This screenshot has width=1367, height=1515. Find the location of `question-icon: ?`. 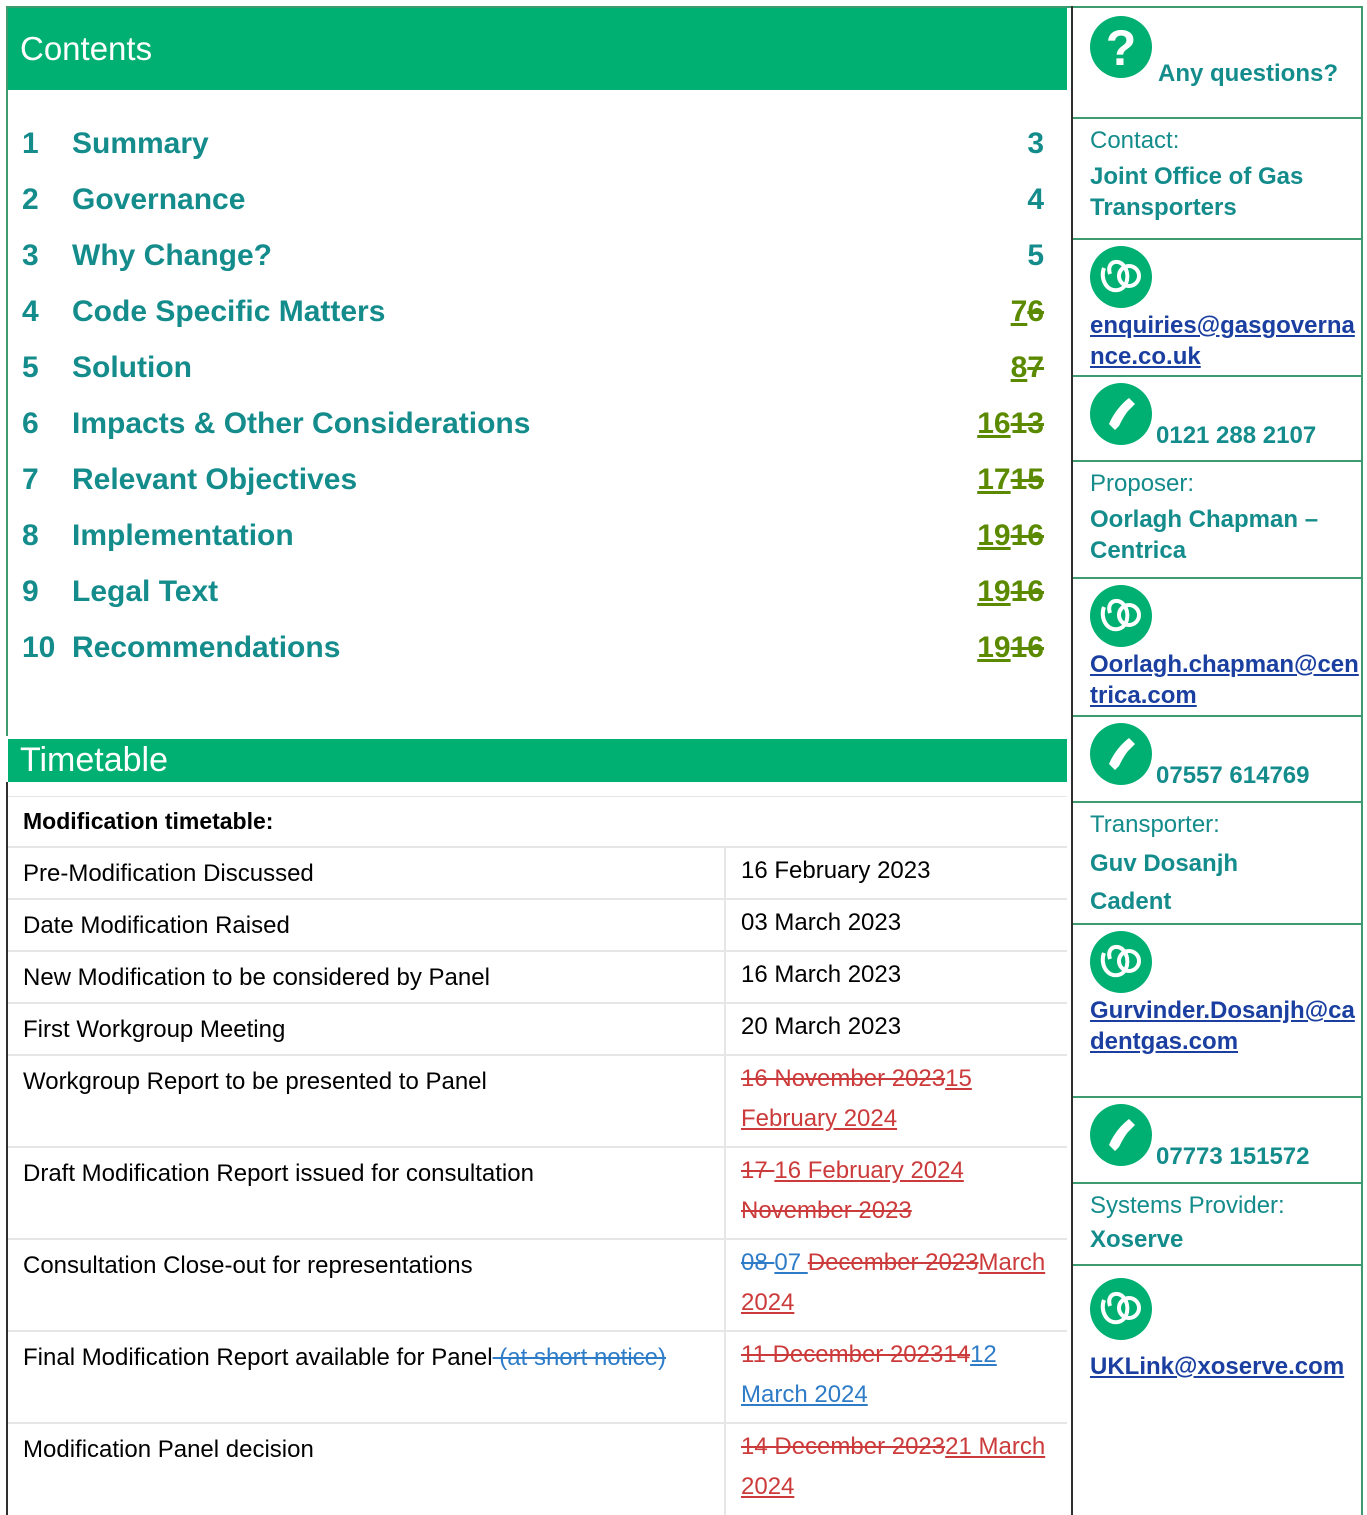

question-icon: ? is located at coordinates (1121, 47).